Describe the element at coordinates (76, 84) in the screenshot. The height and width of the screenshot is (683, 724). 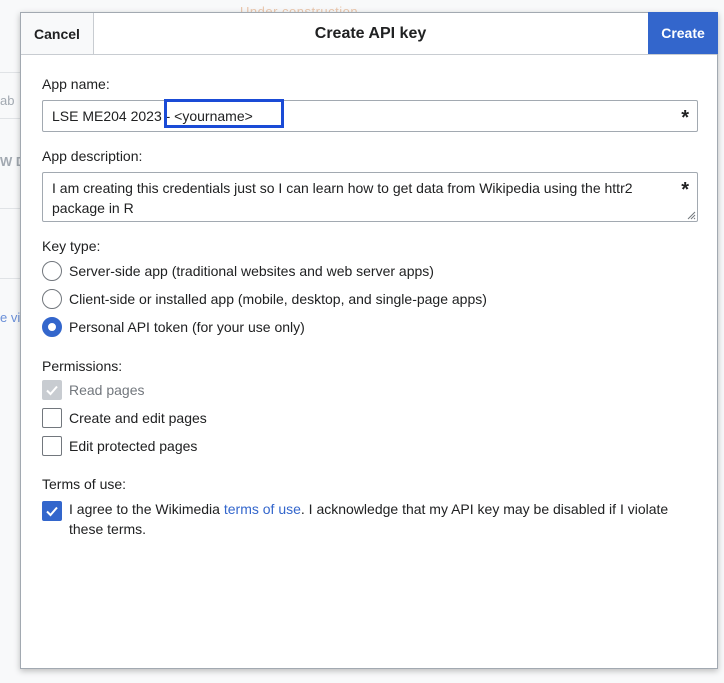
I see `app-name-label: App name:` at that location.